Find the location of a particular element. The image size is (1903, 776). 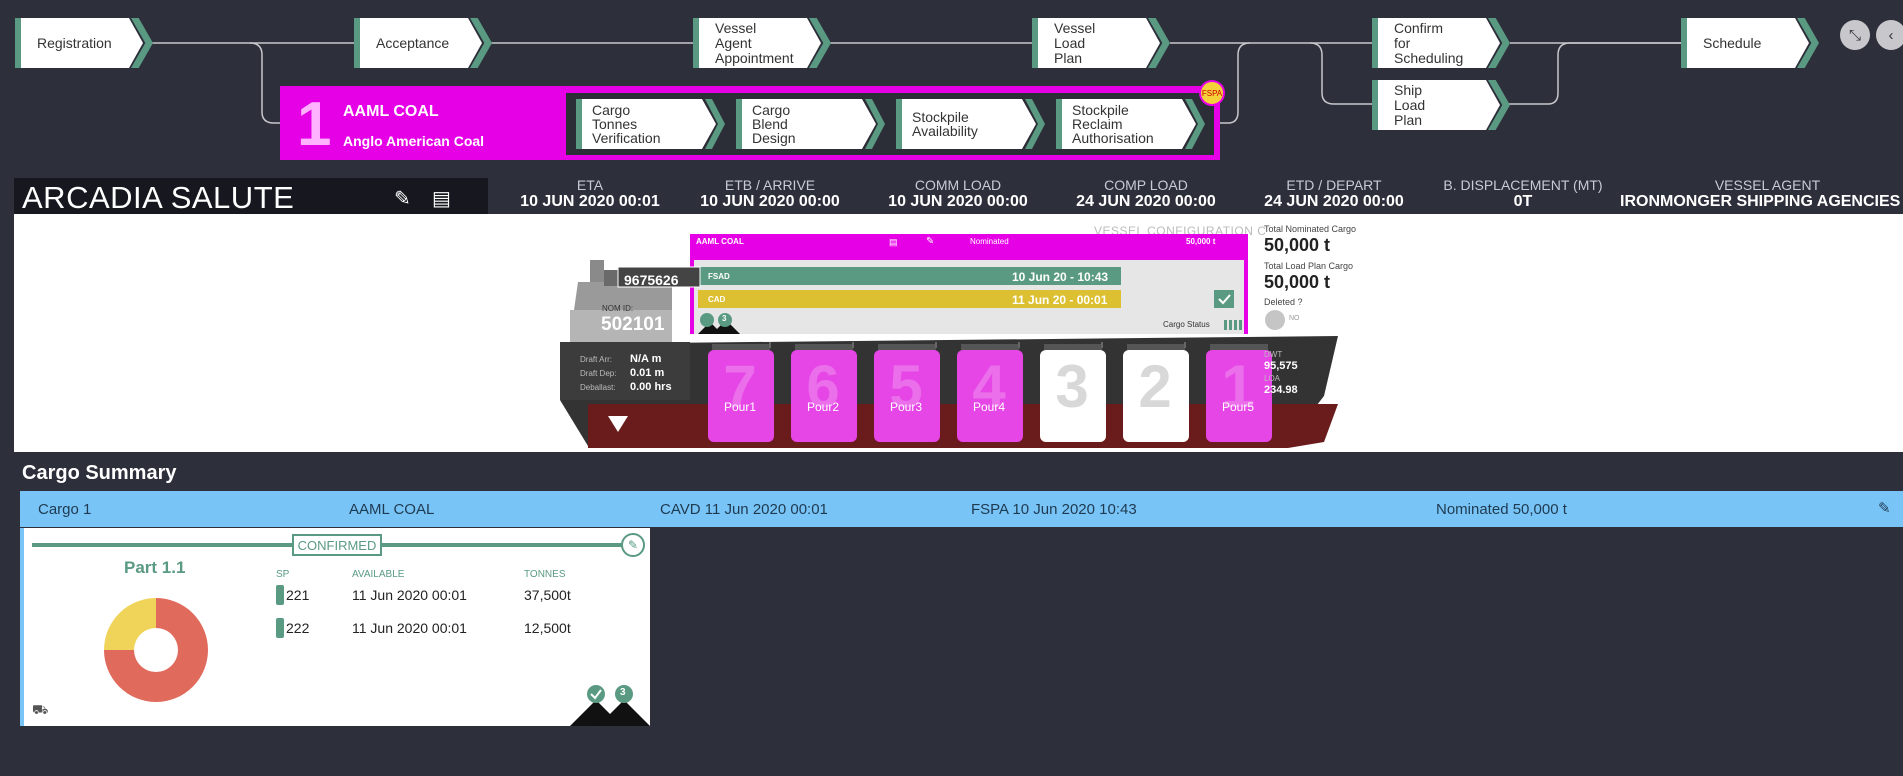

card-tonnes: 50,000 t is located at coordinates (1201, 241).